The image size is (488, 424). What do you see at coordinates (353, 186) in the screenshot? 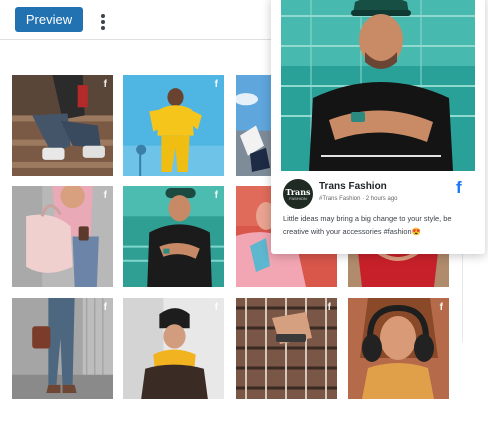
I see `account-name: Trans Fashion` at bounding box center [353, 186].